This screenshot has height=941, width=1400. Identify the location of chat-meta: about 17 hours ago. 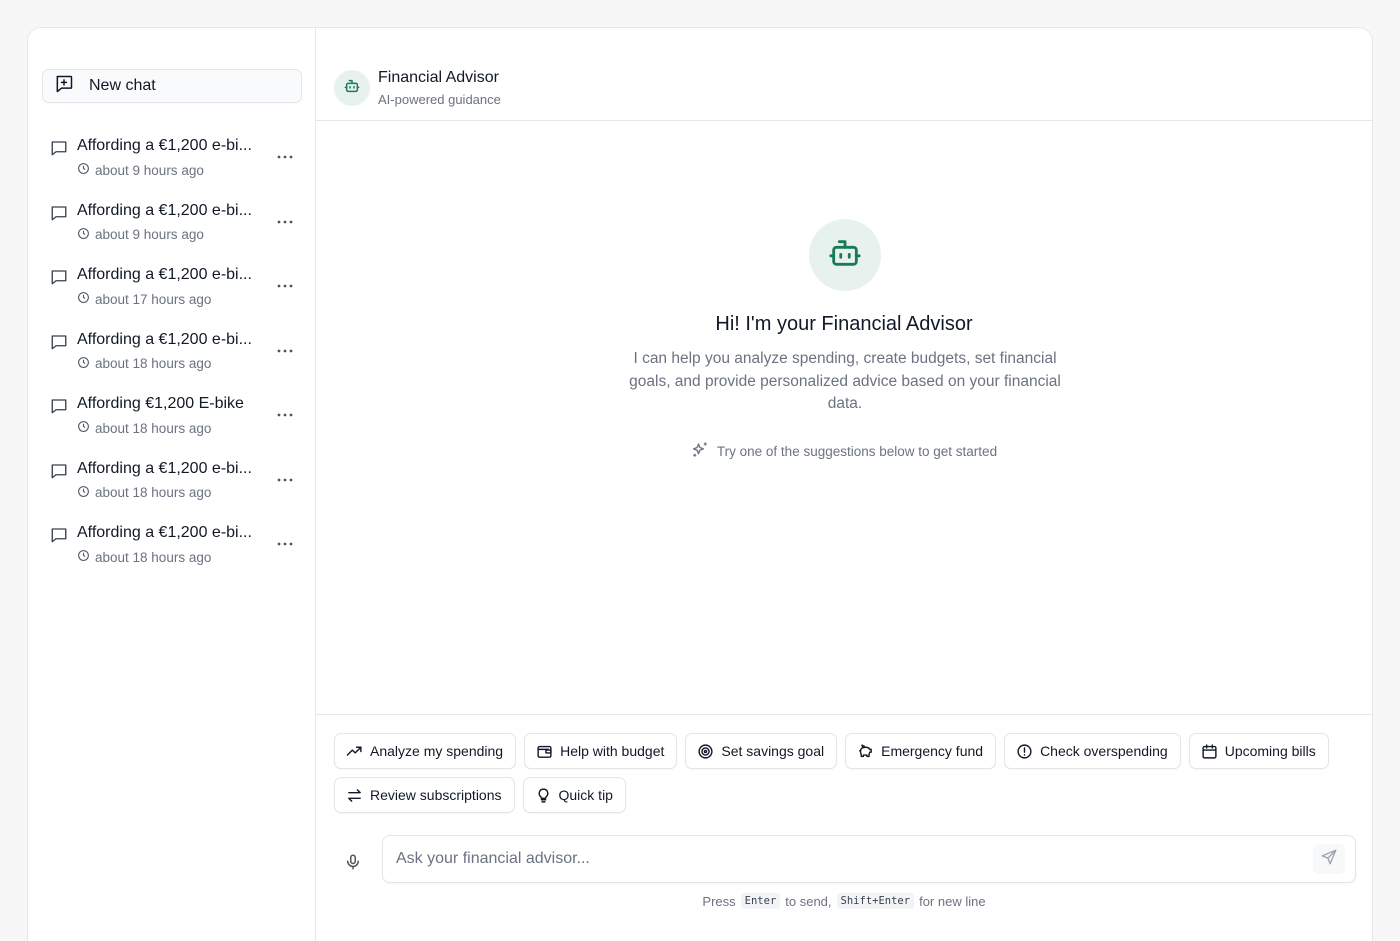
(144, 299).